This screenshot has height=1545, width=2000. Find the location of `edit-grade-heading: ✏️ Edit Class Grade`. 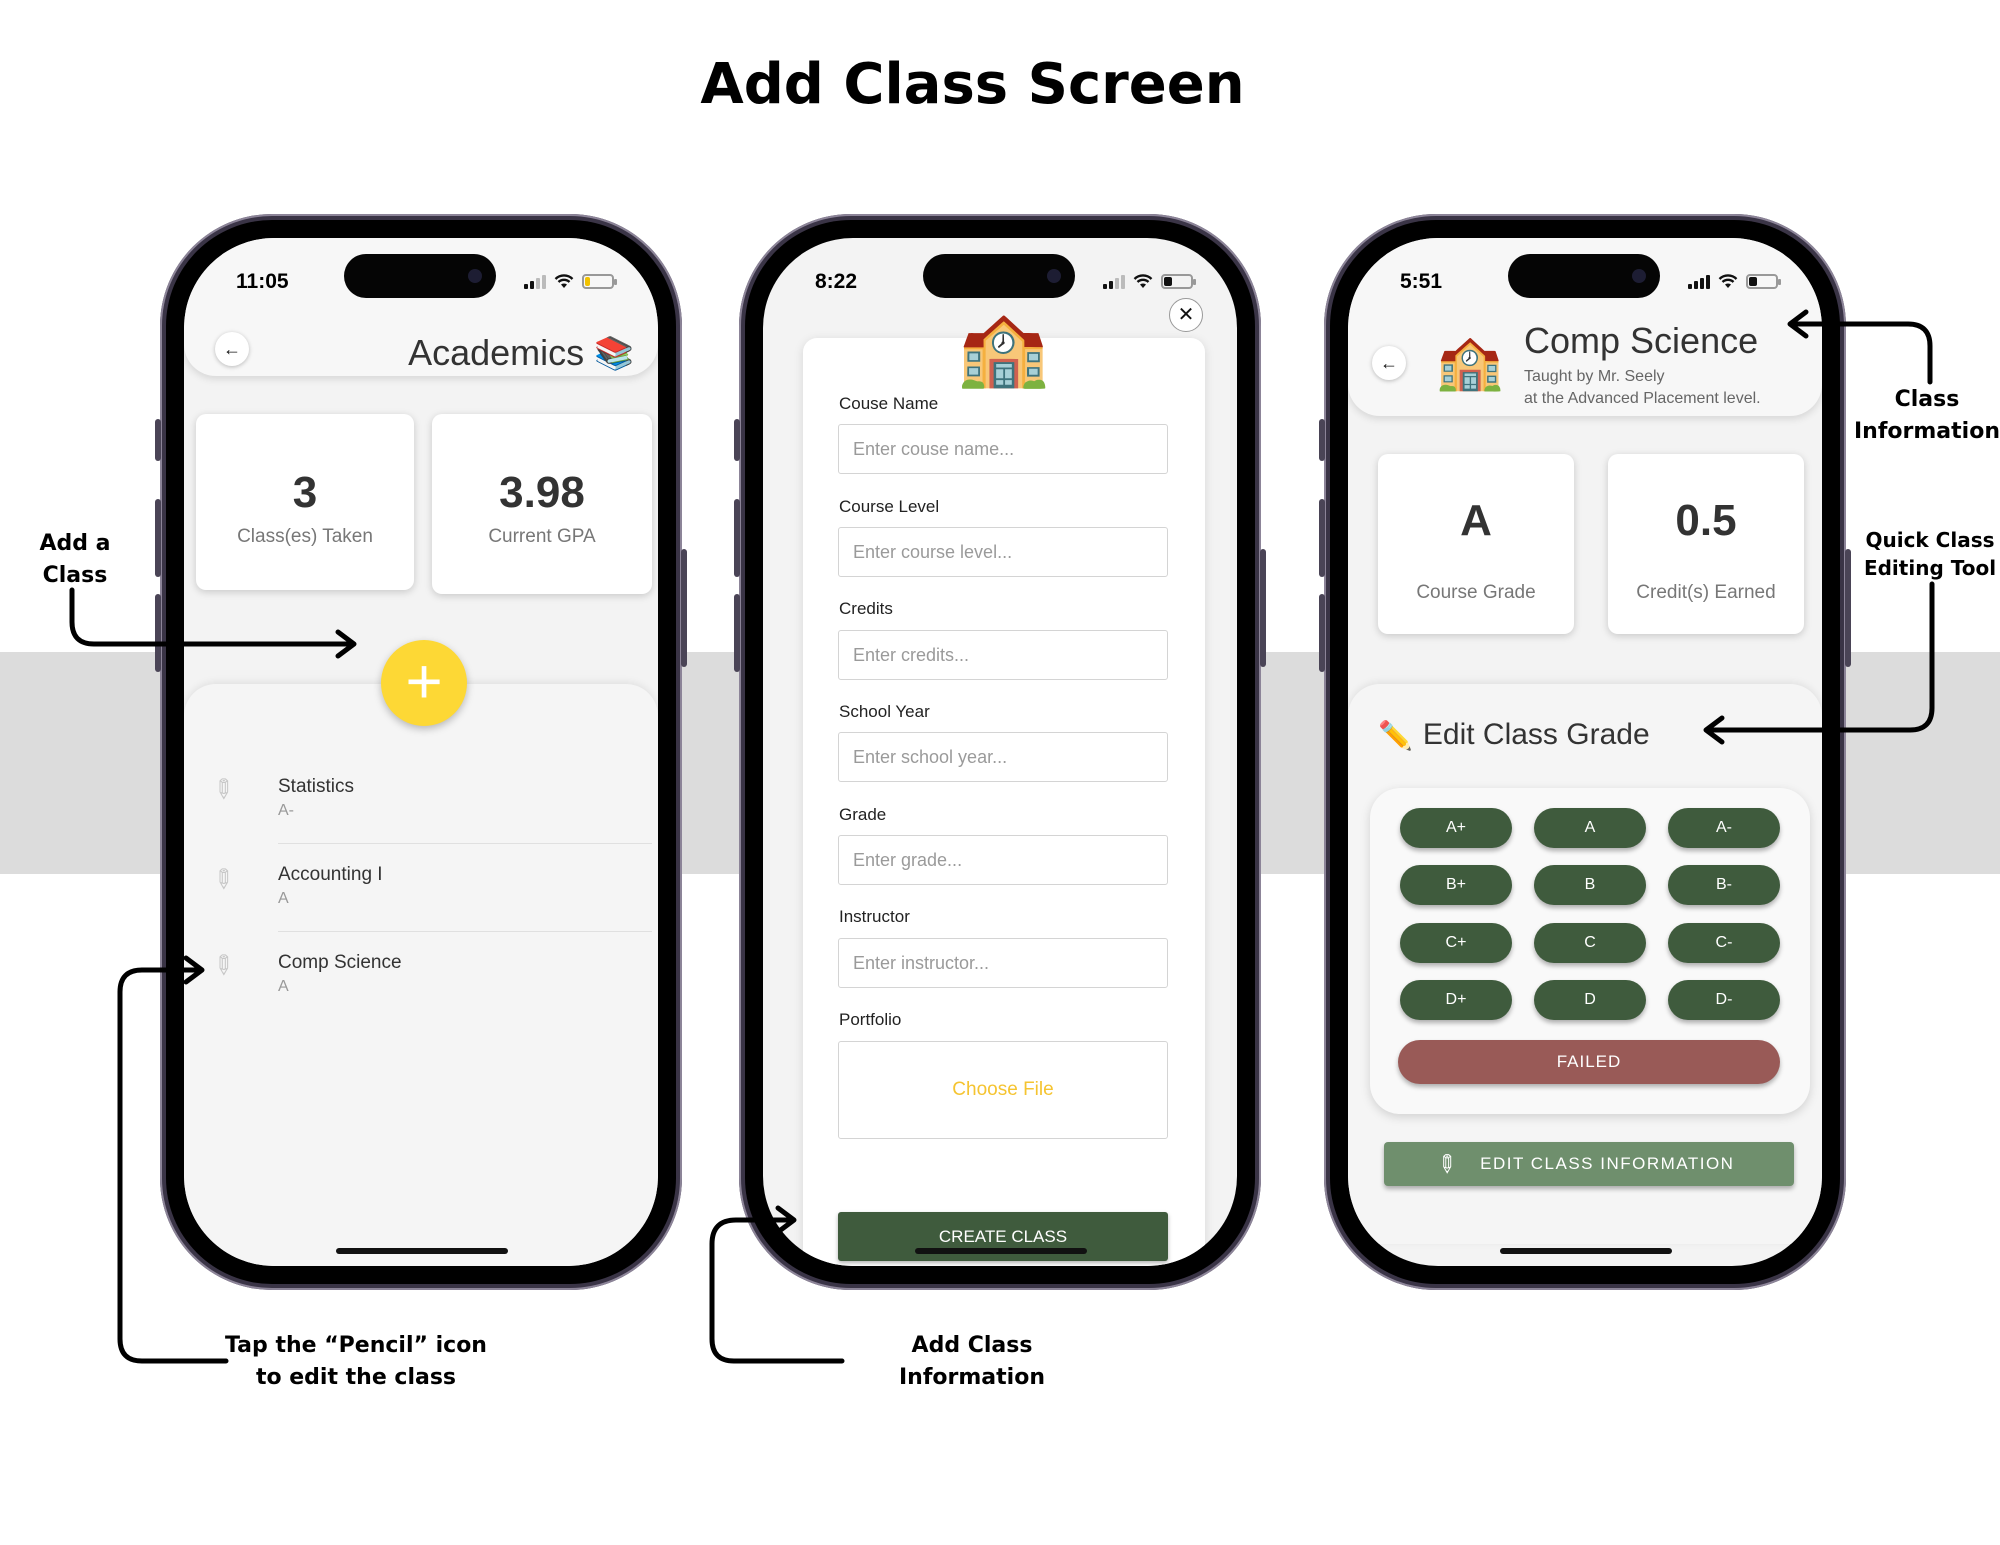

edit-grade-heading: ✏️ Edit Class Grade is located at coordinates (1514, 735).